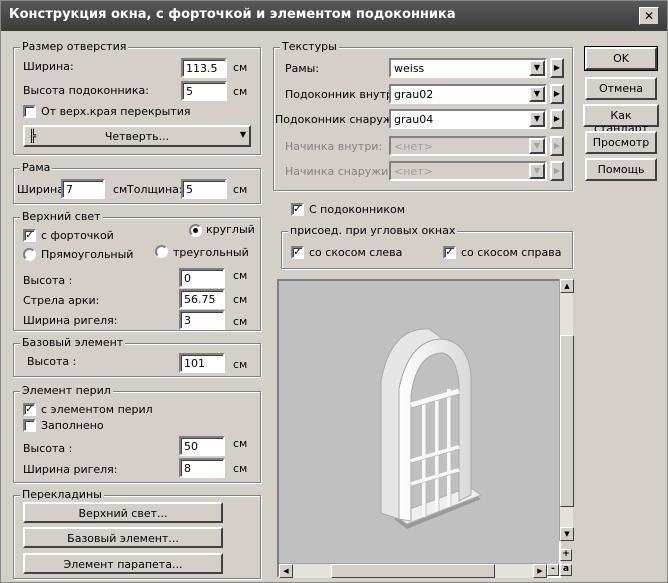  I want to click on preview-vertical-scrollbar: ▲ ▼, so click(566, 410).